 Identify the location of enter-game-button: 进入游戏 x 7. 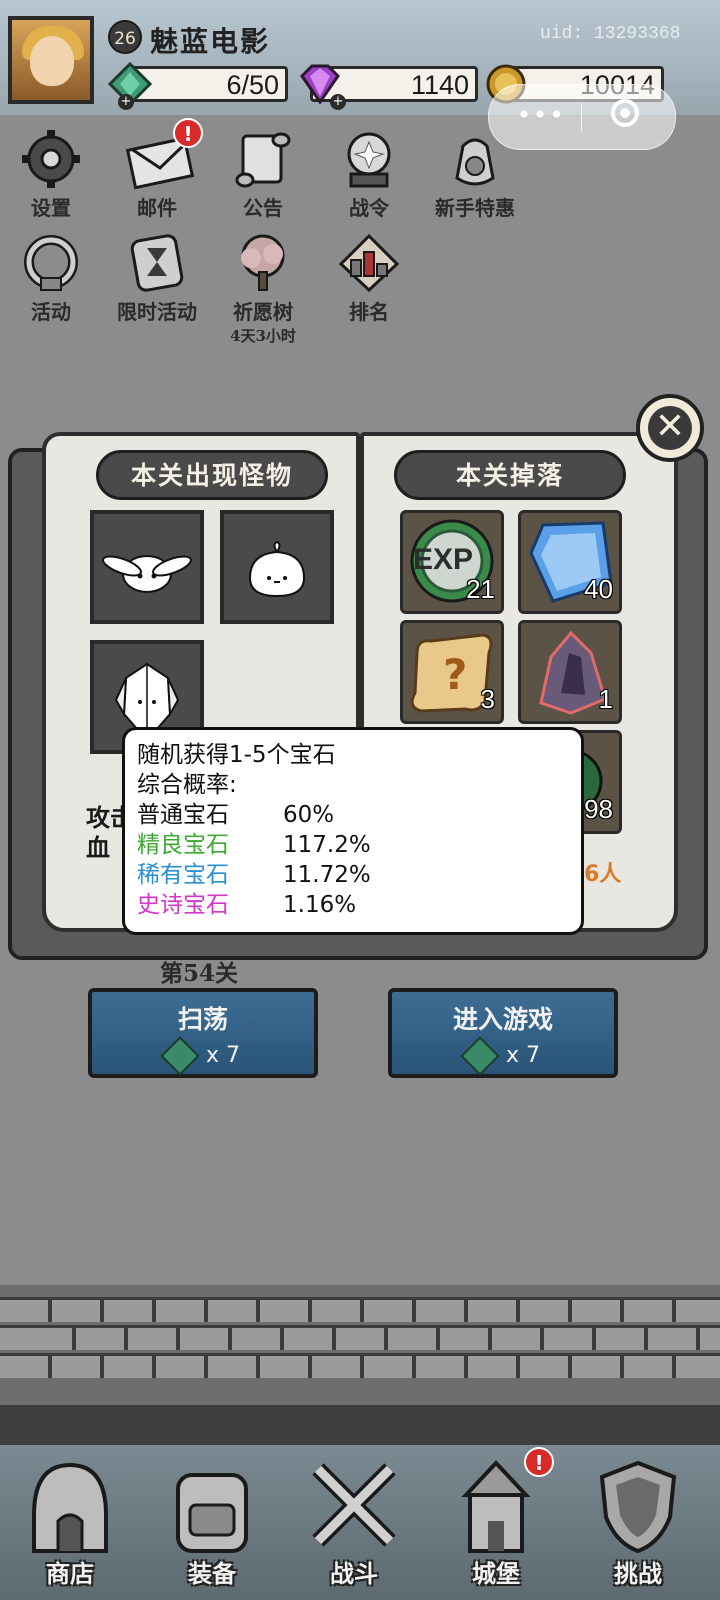
(503, 1033).